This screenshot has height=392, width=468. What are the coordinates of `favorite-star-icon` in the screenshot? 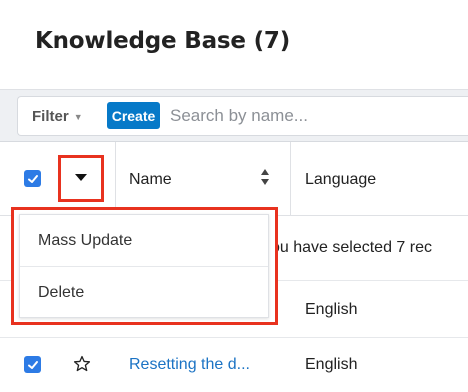 It's located at (82, 364).